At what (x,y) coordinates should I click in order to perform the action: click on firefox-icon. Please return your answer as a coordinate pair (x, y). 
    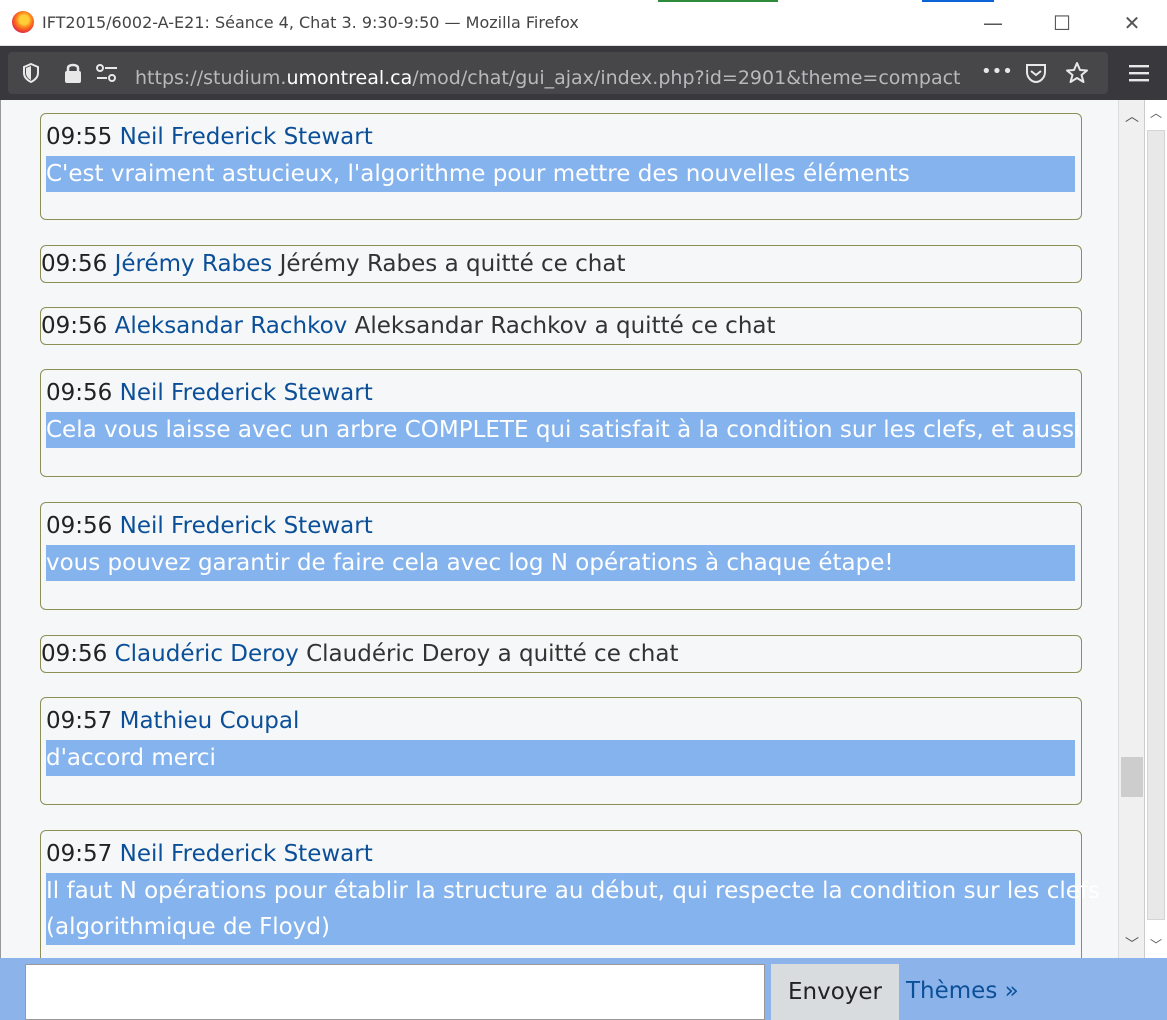
    Looking at the image, I should click on (23, 22).